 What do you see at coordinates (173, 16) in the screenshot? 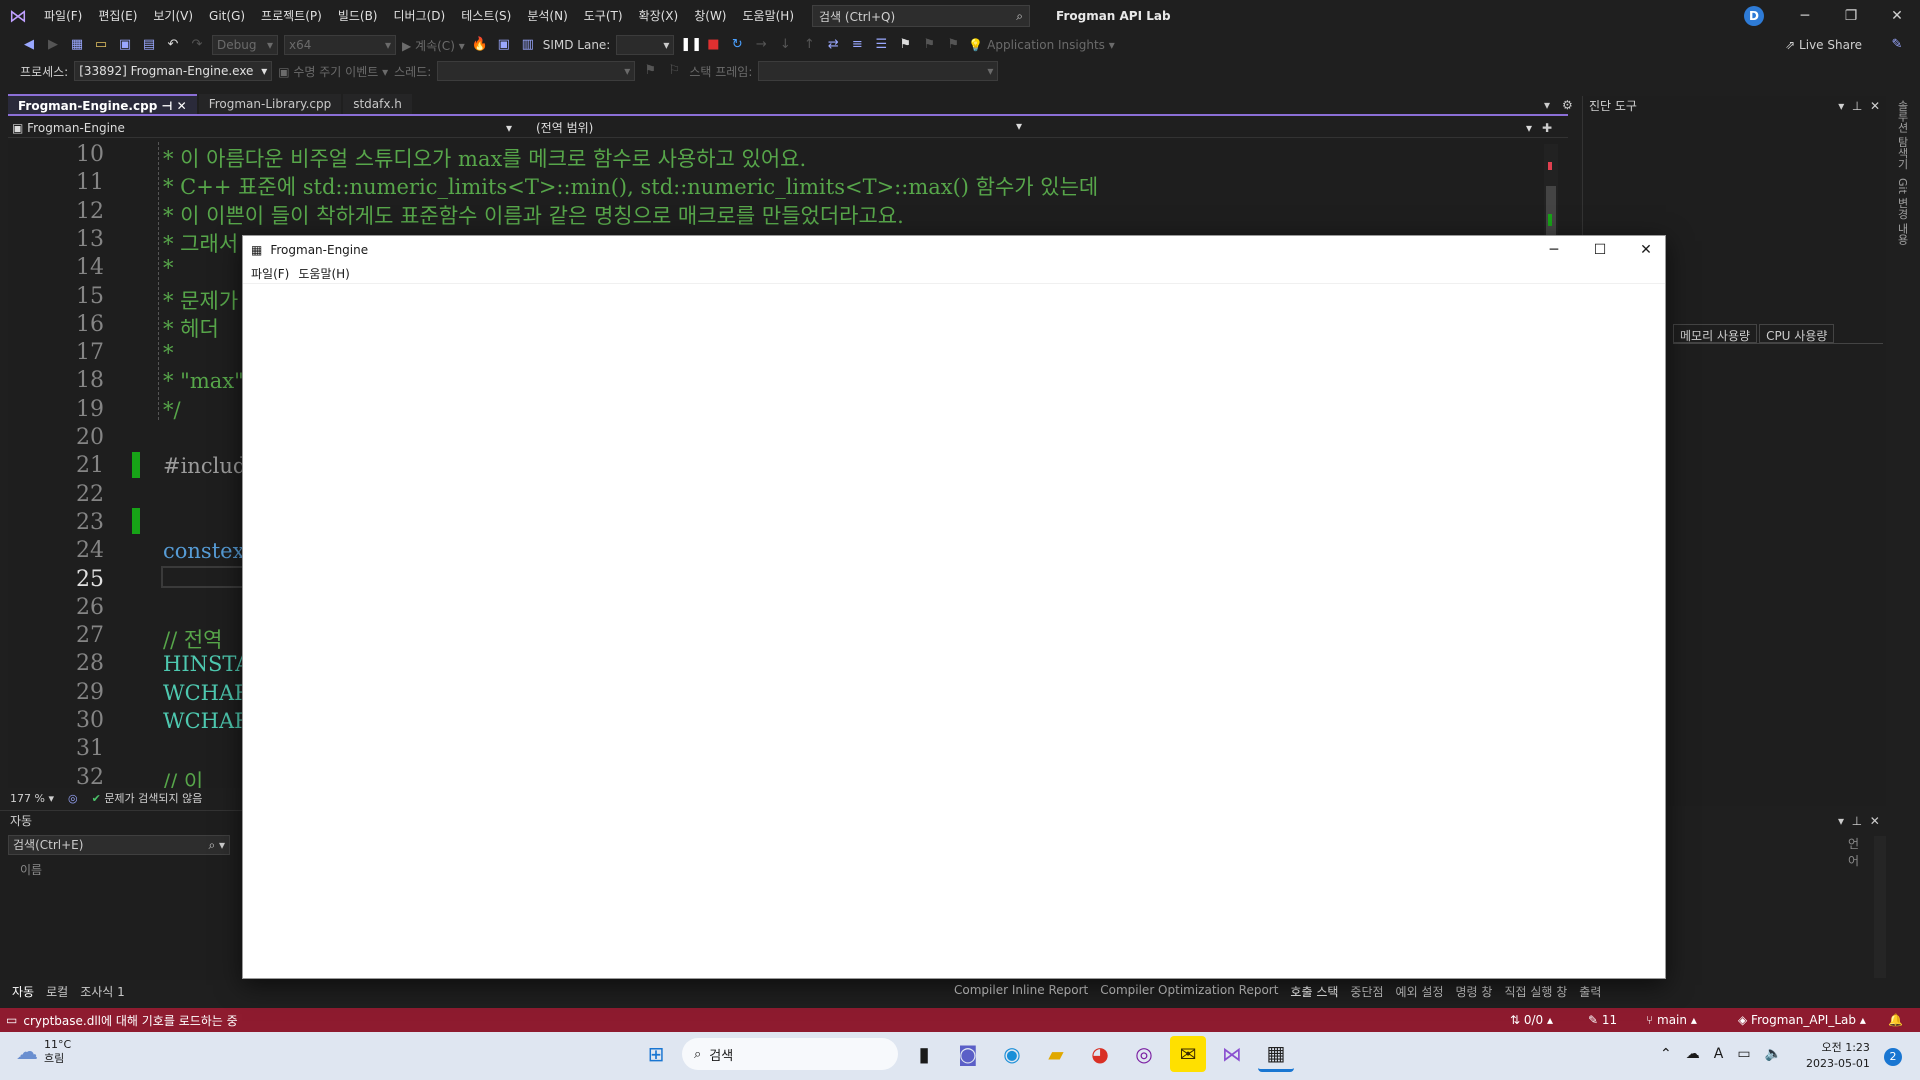
I see `menu-item-2: 보기(V)` at bounding box center [173, 16].